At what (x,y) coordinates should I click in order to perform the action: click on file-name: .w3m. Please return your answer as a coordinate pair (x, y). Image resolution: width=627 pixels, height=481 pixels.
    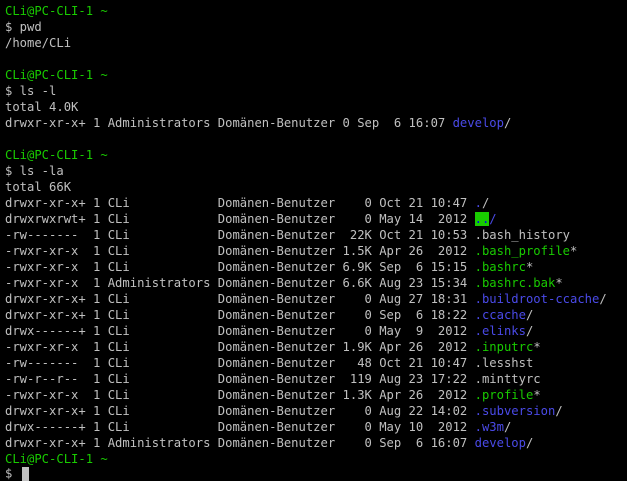
    Looking at the image, I should click on (489, 427).